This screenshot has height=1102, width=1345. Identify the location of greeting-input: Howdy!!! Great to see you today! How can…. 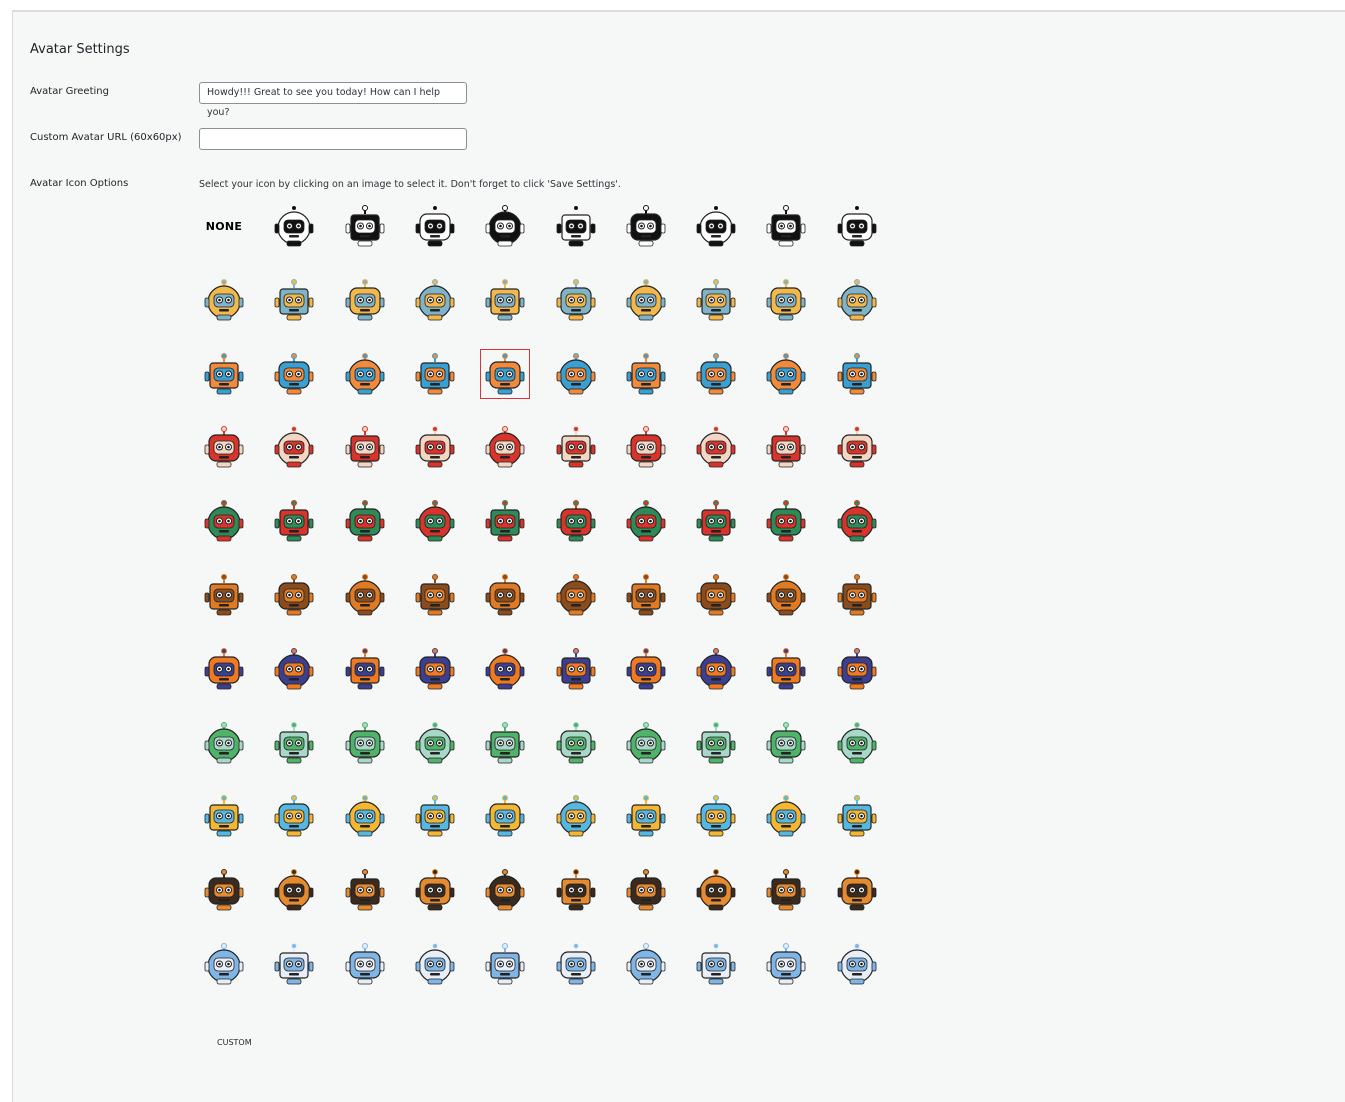
(333, 100).